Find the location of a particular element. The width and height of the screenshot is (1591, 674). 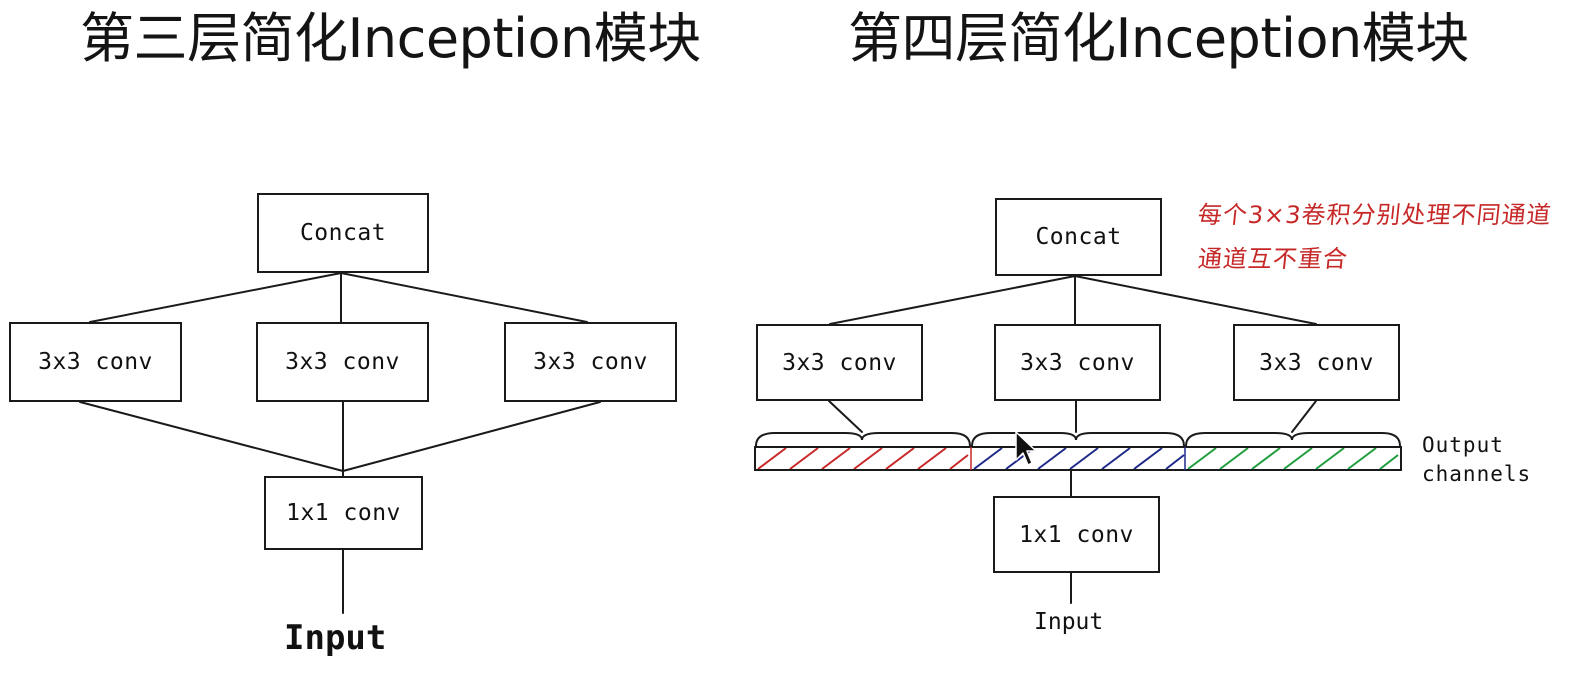

mouse-pointer-icon is located at coordinates (1026, 448).